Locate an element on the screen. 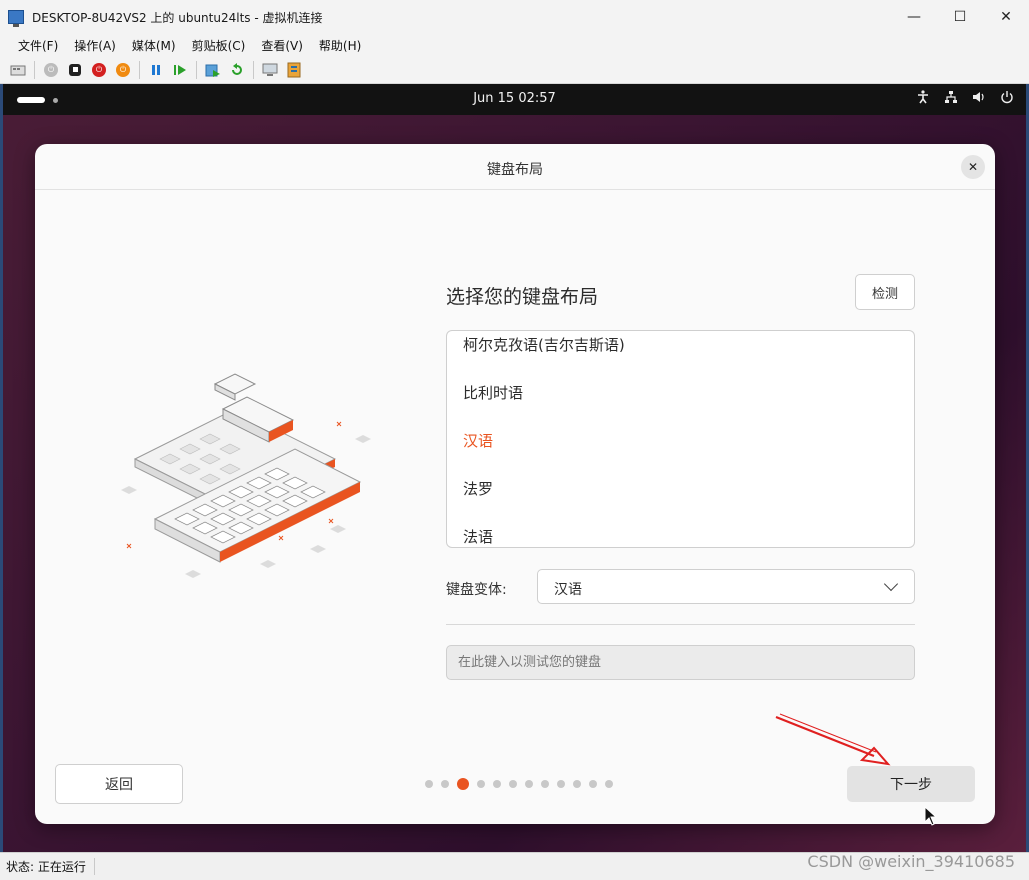 Image resolution: width=1029 pixels, height=880 pixels. list-item: 柯尔克孜语(吉尔吉斯语) is located at coordinates (544, 344).